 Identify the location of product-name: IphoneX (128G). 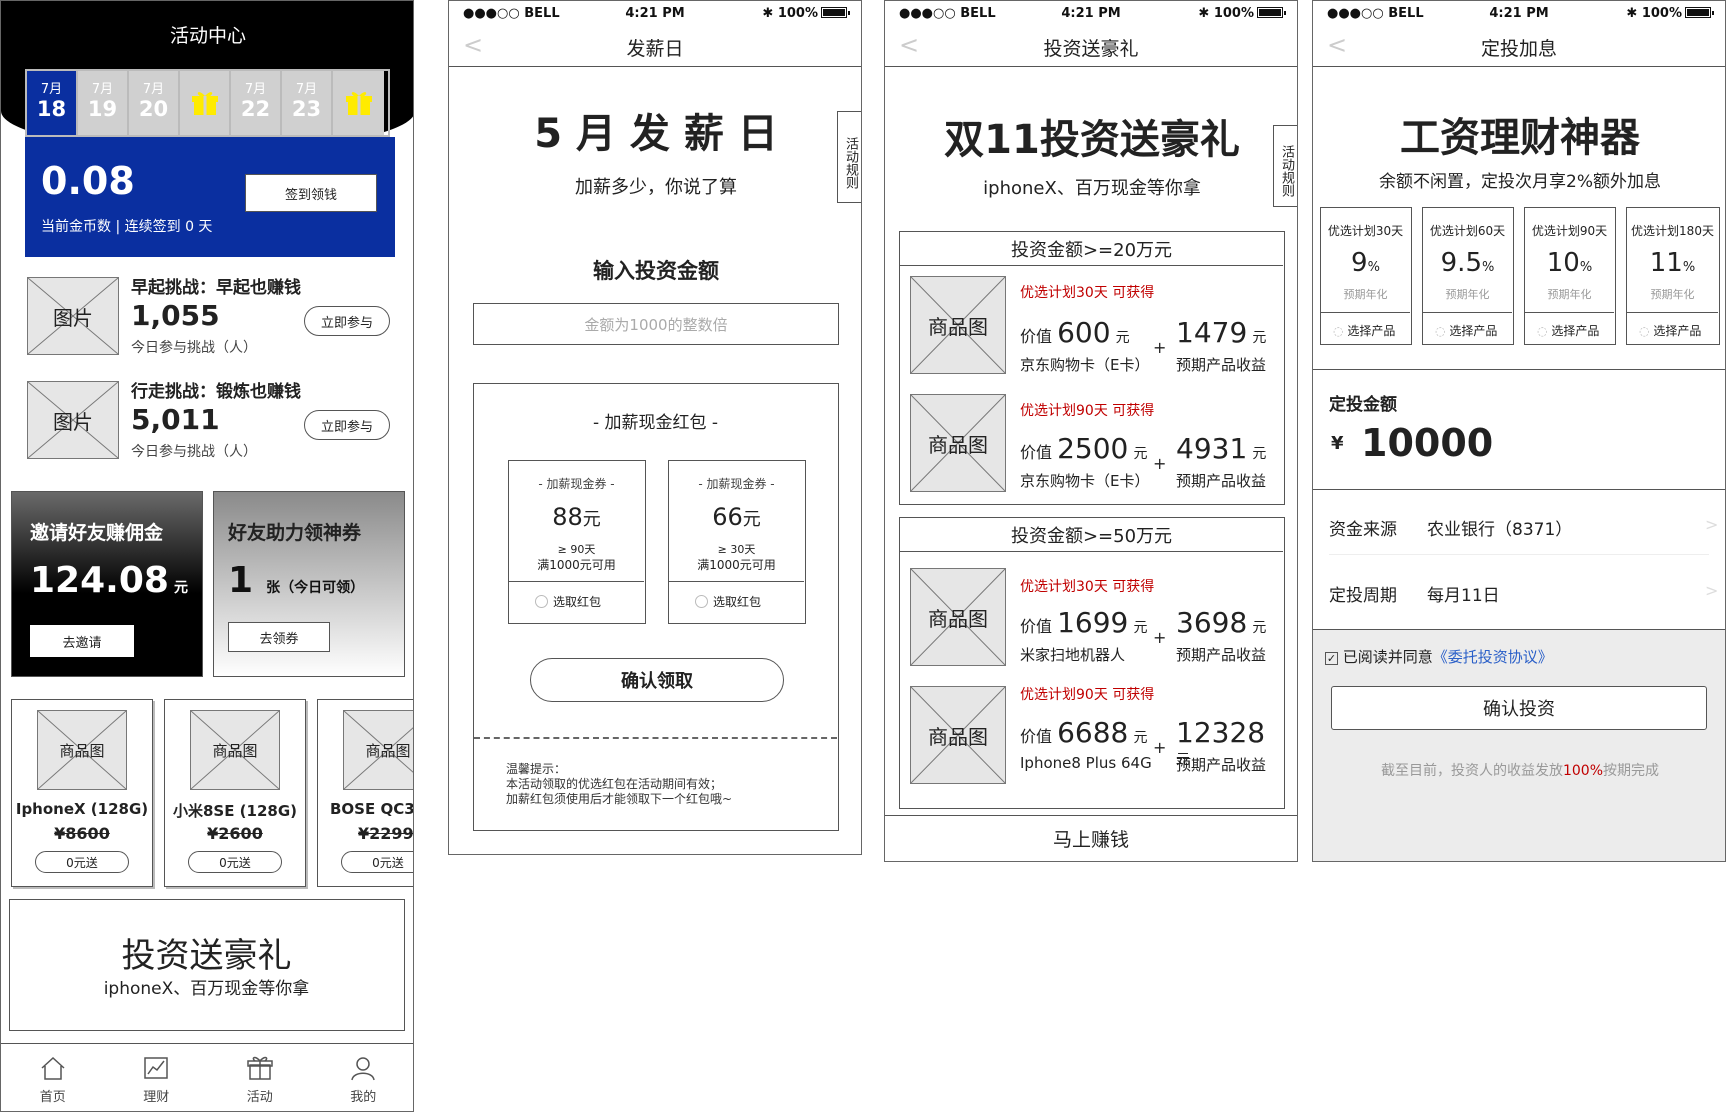
(82, 809).